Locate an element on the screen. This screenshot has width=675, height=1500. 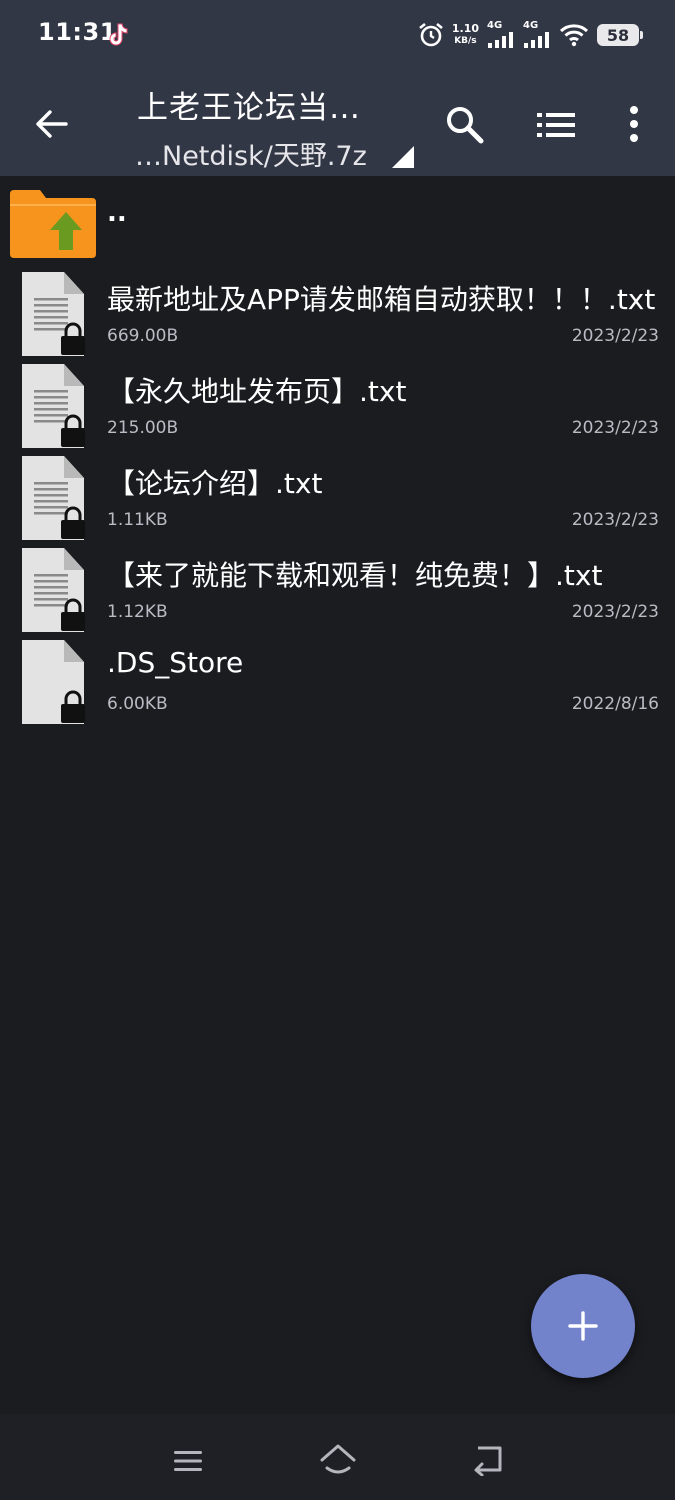
file-row: .DS_Store 6.00KB 2022/8/16 is located at coordinates (337, 682).